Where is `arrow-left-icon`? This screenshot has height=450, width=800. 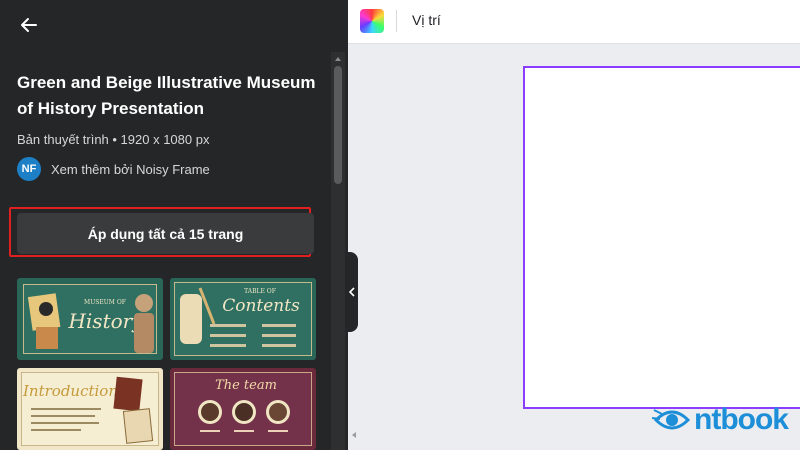 arrow-left-icon is located at coordinates (29, 25).